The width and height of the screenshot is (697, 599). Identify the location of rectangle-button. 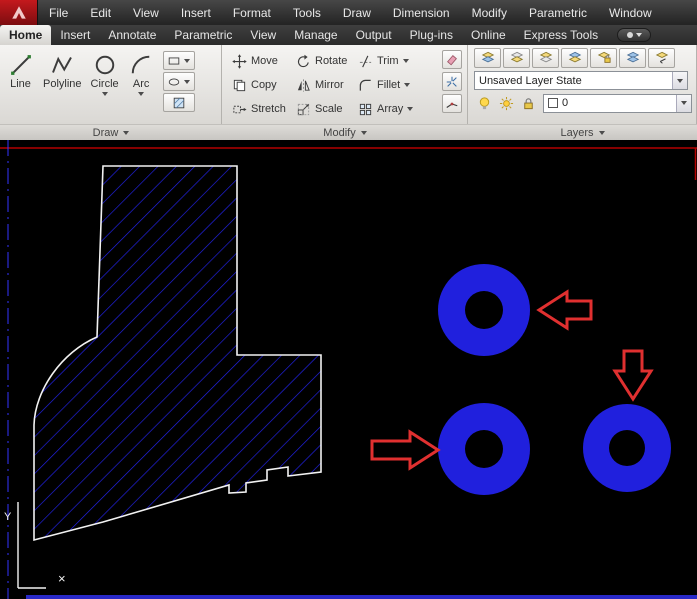
(178, 60).